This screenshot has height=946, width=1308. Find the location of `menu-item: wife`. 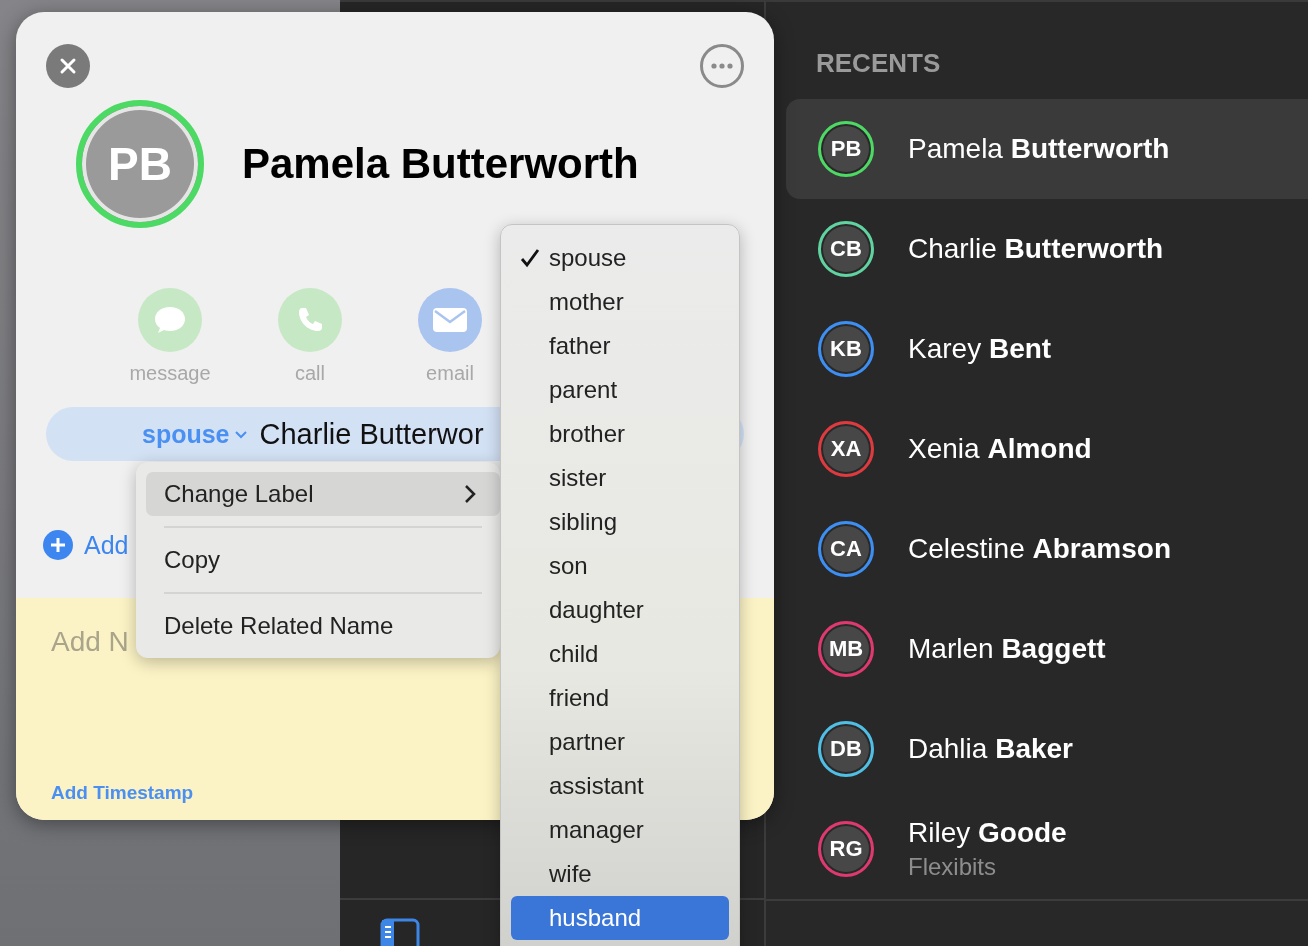

menu-item: wife is located at coordinates (620, 874).